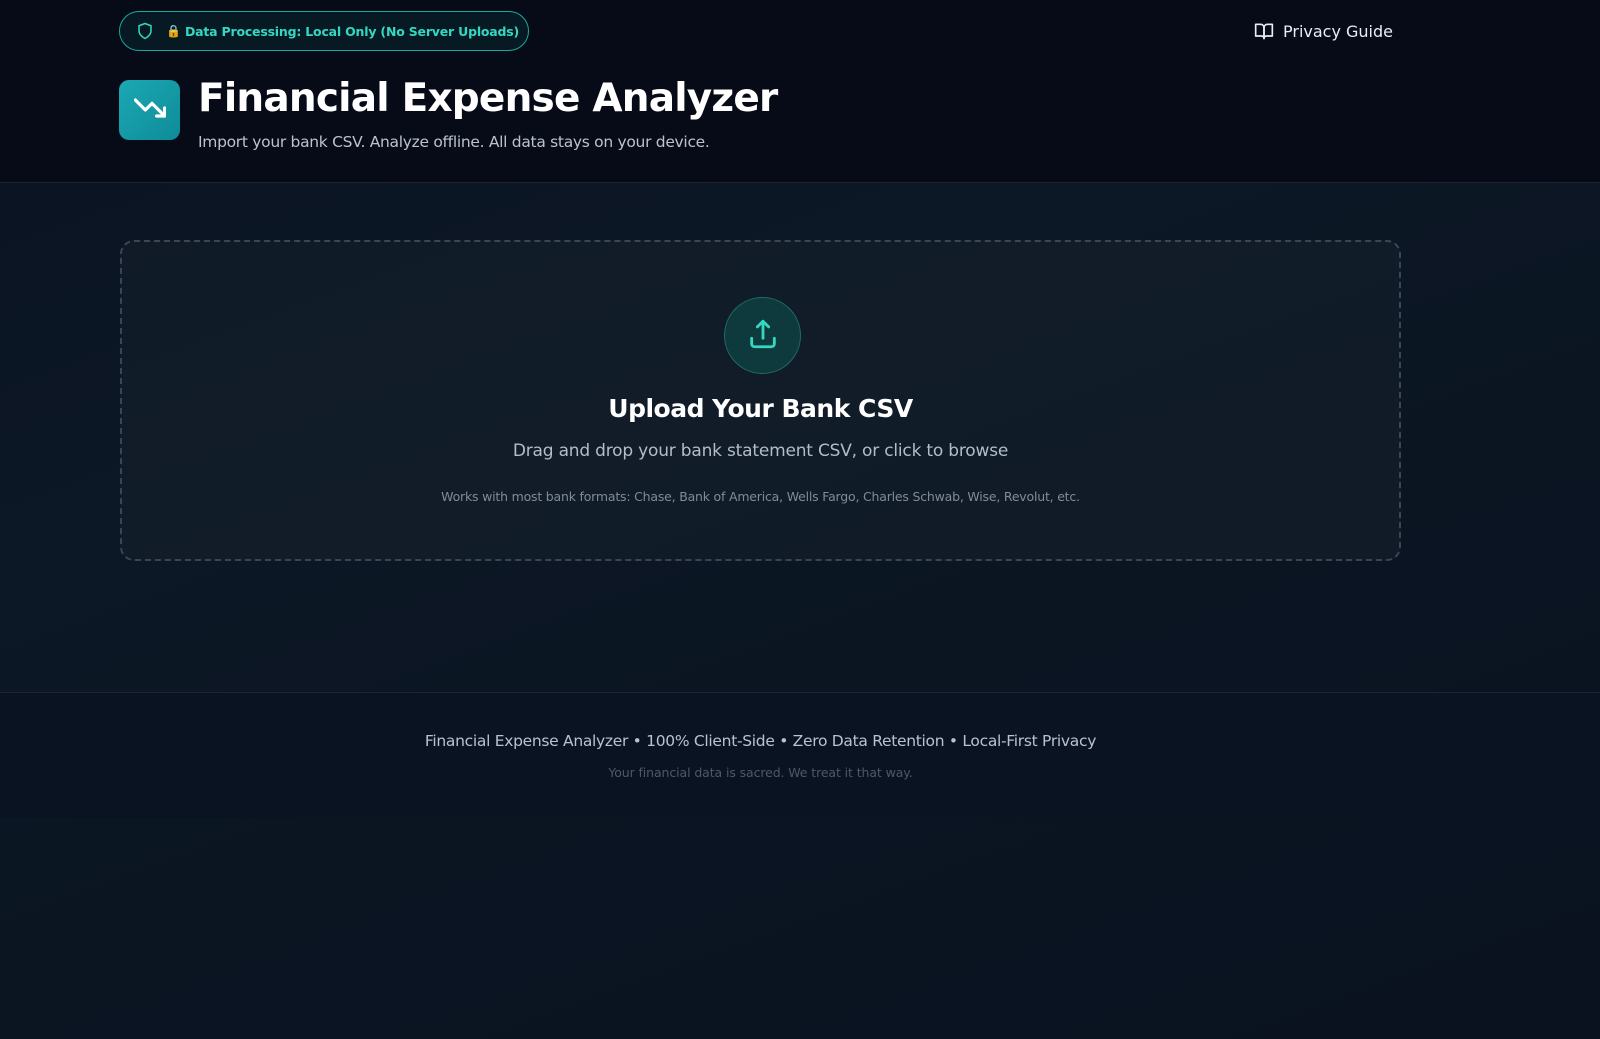  I want to click on upload-icon, so click(763, 336).